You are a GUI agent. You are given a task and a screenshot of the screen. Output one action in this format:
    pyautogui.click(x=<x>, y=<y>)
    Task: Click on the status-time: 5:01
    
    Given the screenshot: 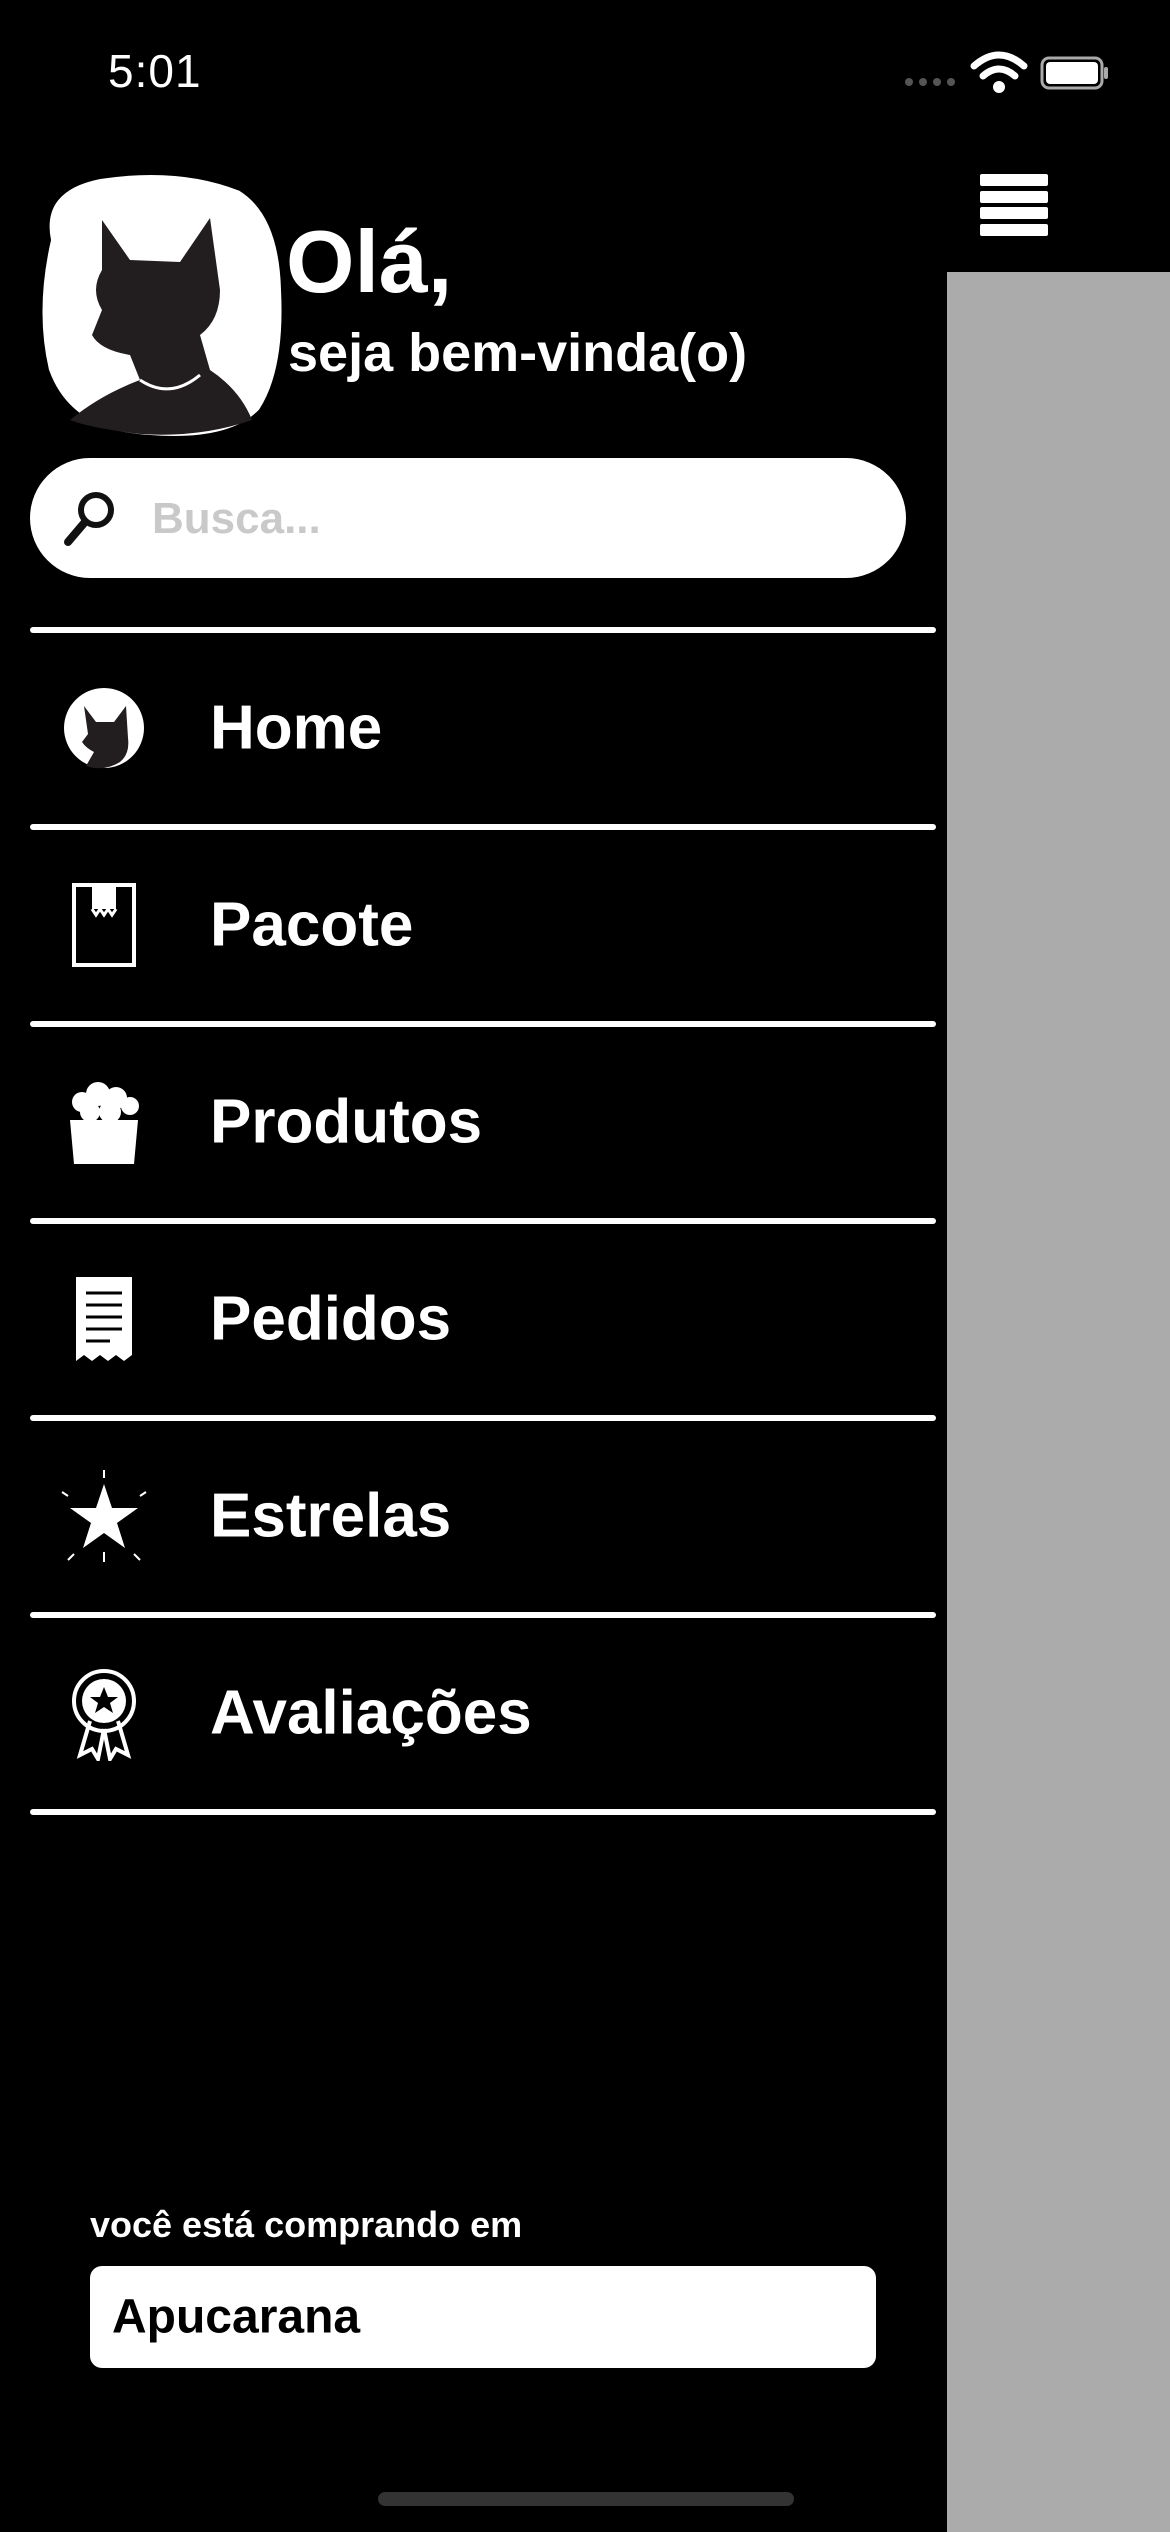 What is the action you would take?
    pyautogui.click(x=155, y=71)
    